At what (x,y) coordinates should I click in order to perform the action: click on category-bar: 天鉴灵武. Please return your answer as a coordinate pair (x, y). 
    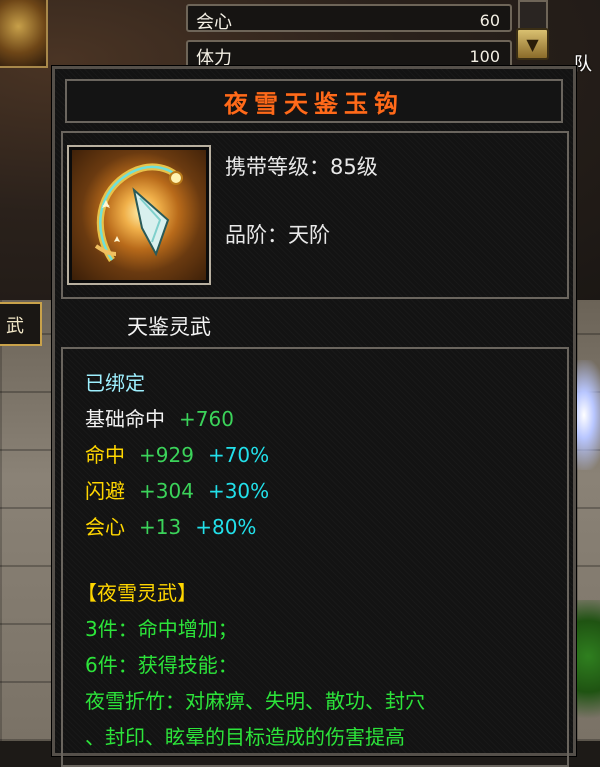
    Looking at the image, I should click on (315, 323).